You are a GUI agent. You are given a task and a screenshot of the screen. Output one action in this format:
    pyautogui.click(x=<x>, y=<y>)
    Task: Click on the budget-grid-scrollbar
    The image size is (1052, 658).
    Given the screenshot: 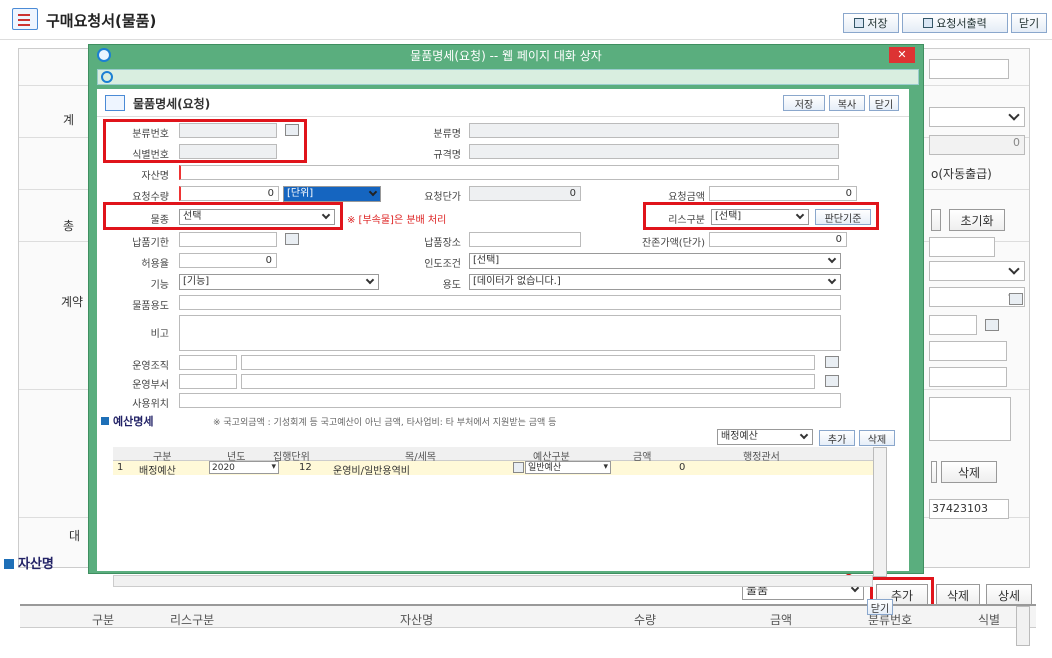 What is the action you would take?
    pyautogui.click(x=880, y=512)
    